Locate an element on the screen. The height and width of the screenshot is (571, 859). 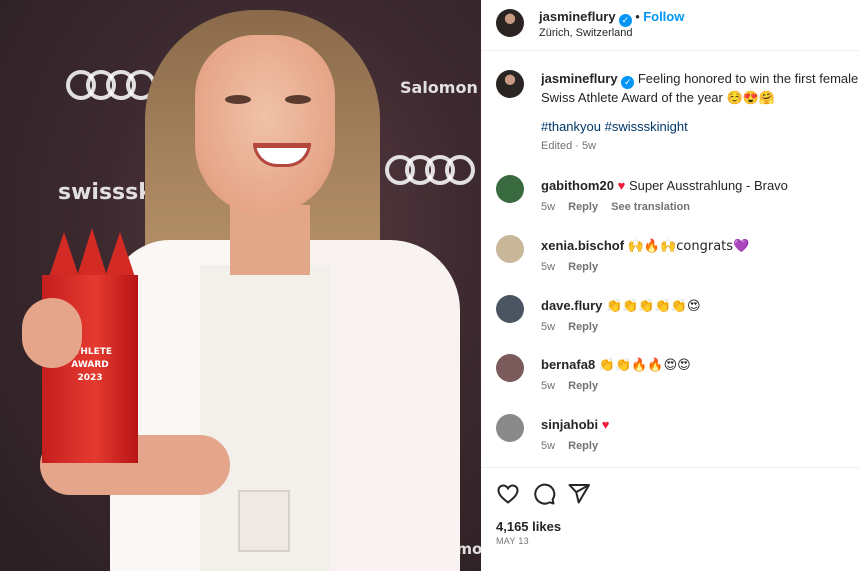
backdrop-logo: Salomon is located at coordinates (439, 87).